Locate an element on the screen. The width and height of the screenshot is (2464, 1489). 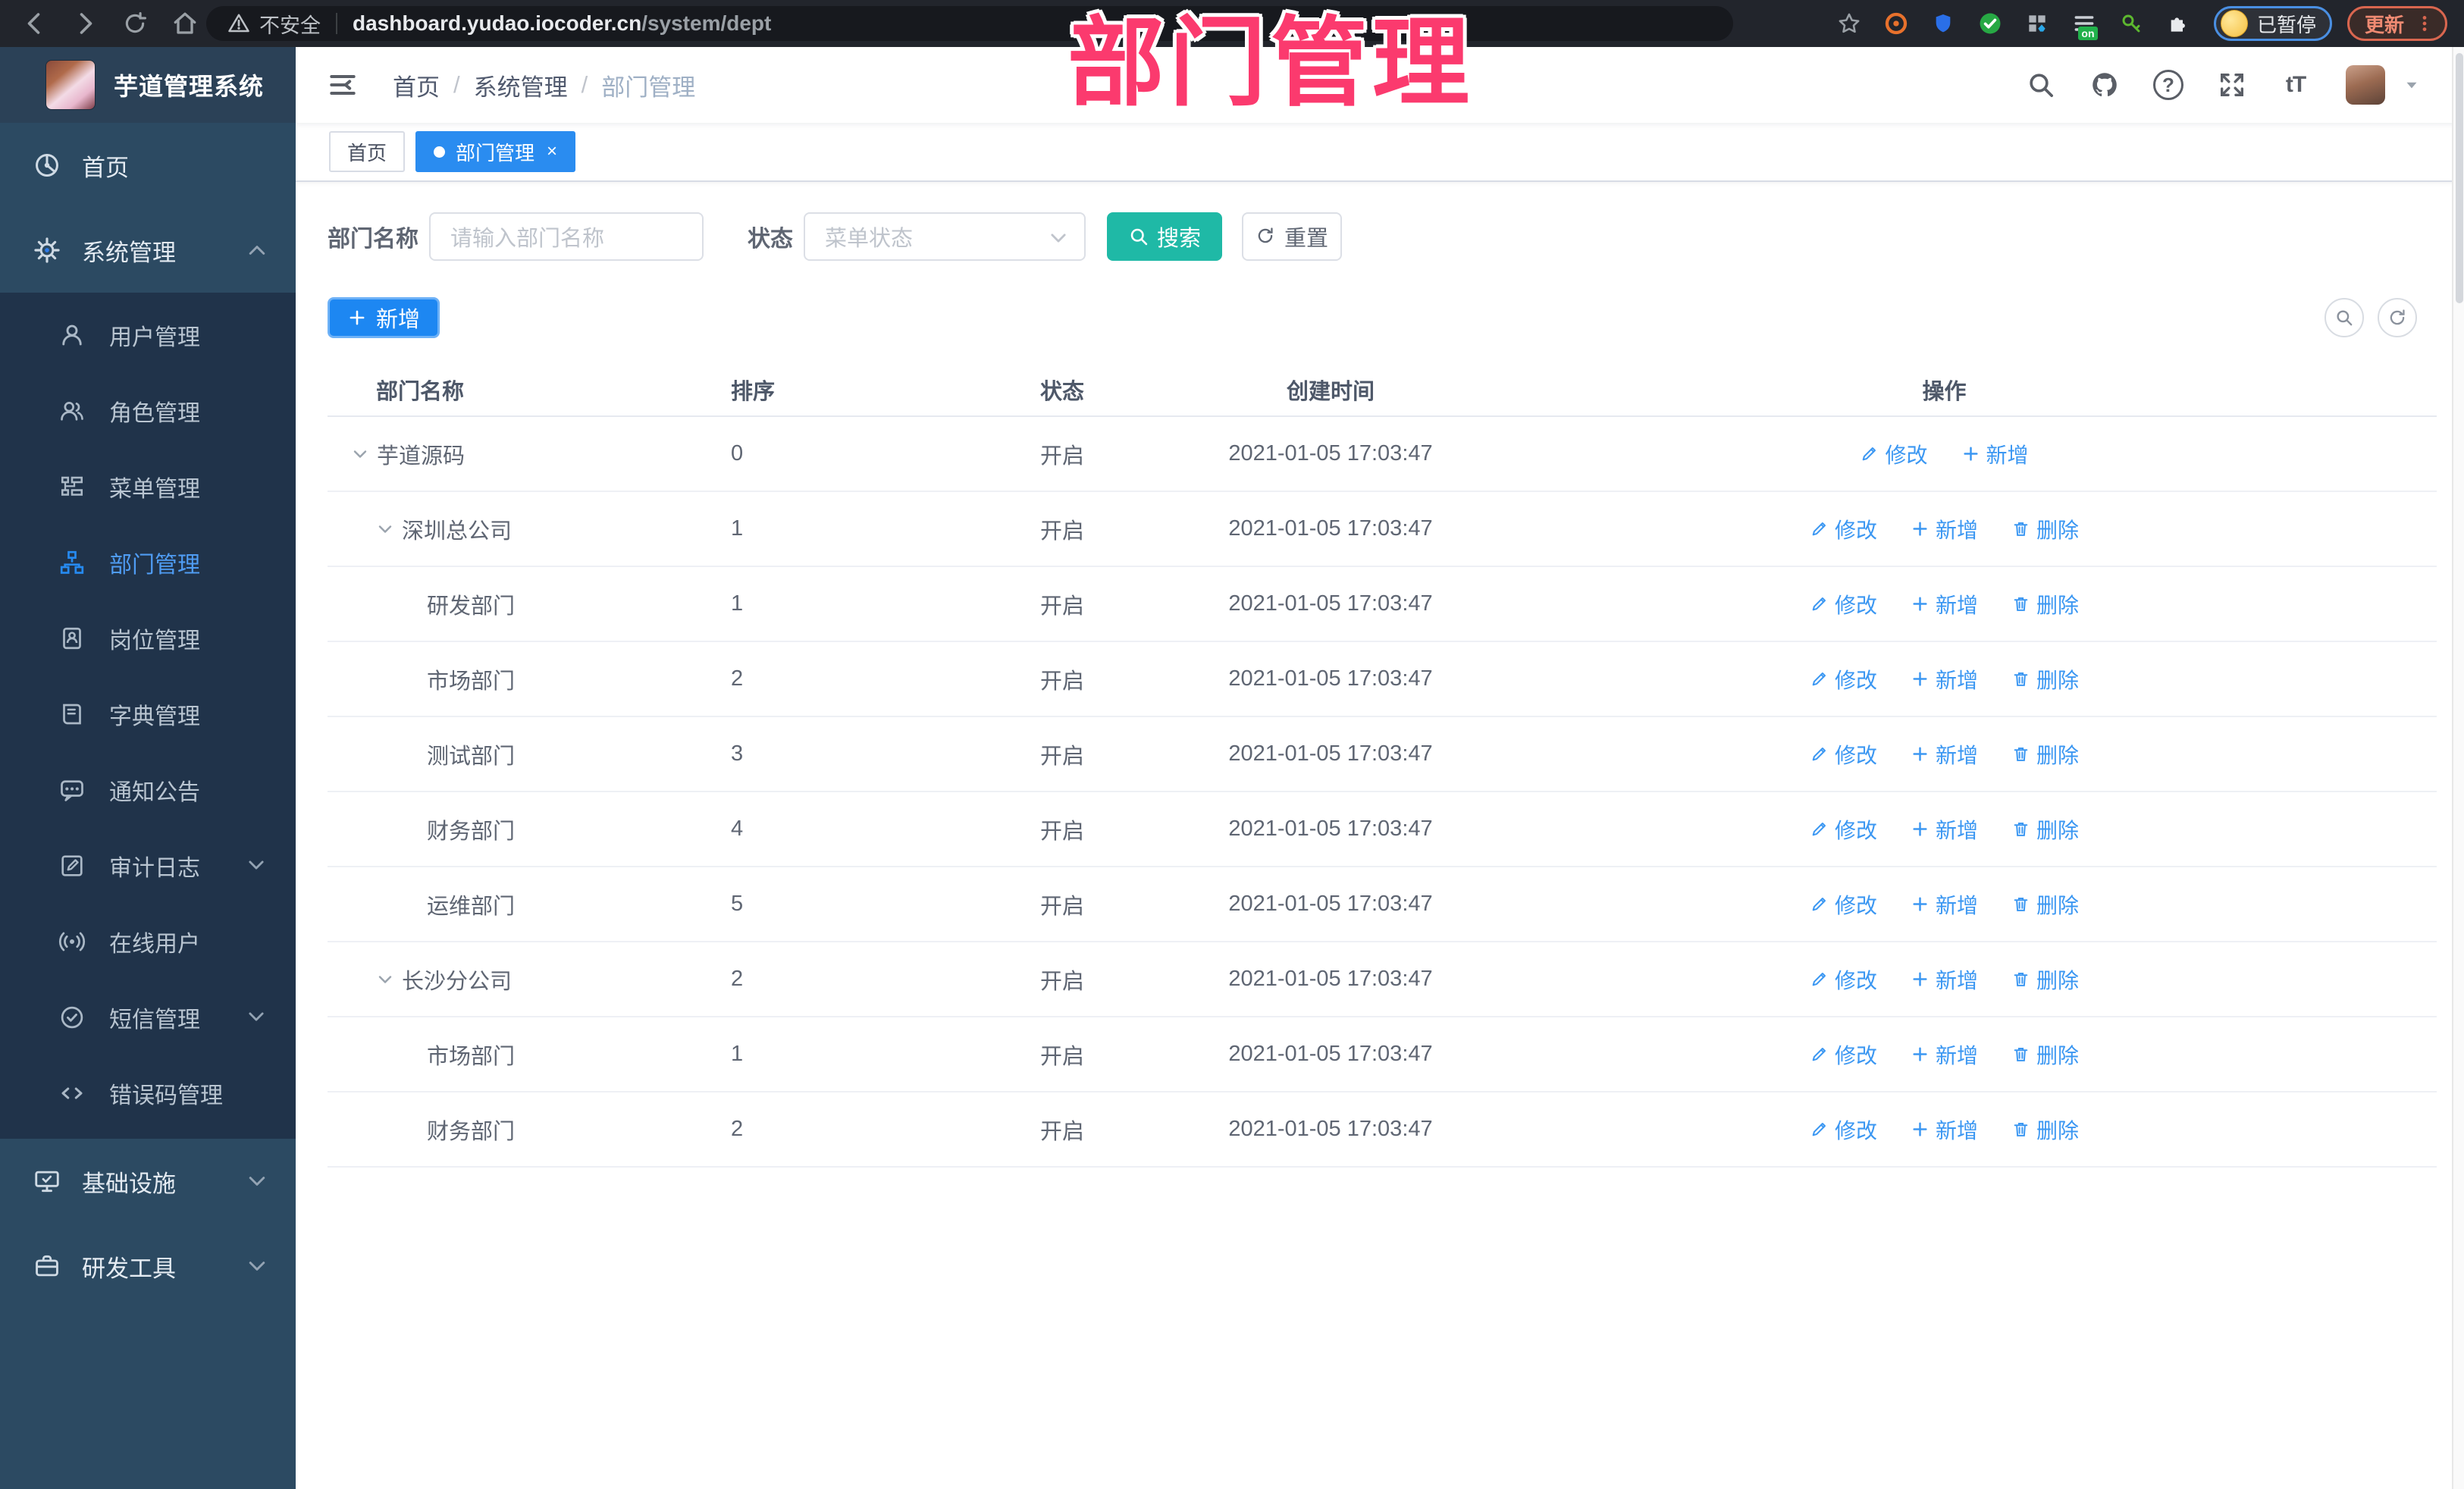
font-size-icon: tT is located at coordinates (2295, 85).